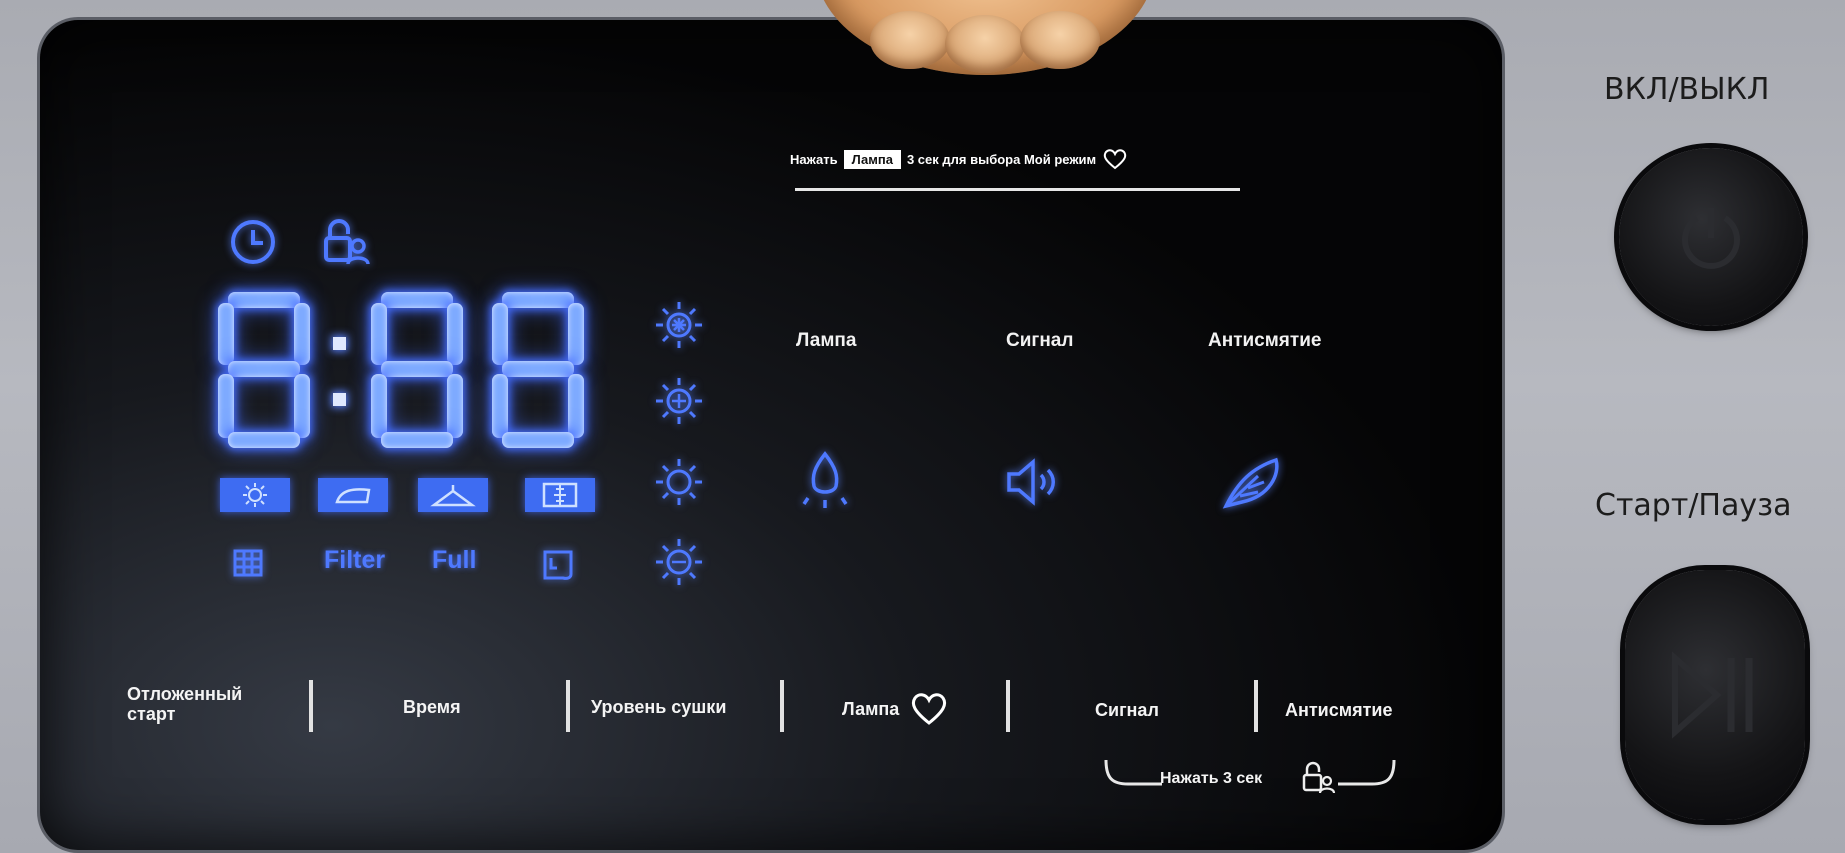 This screenshot has width=1845, height=853. Describe the element at coordinates (454, 560) in the screenshot. I see `mode-label-full: Full` at that location.